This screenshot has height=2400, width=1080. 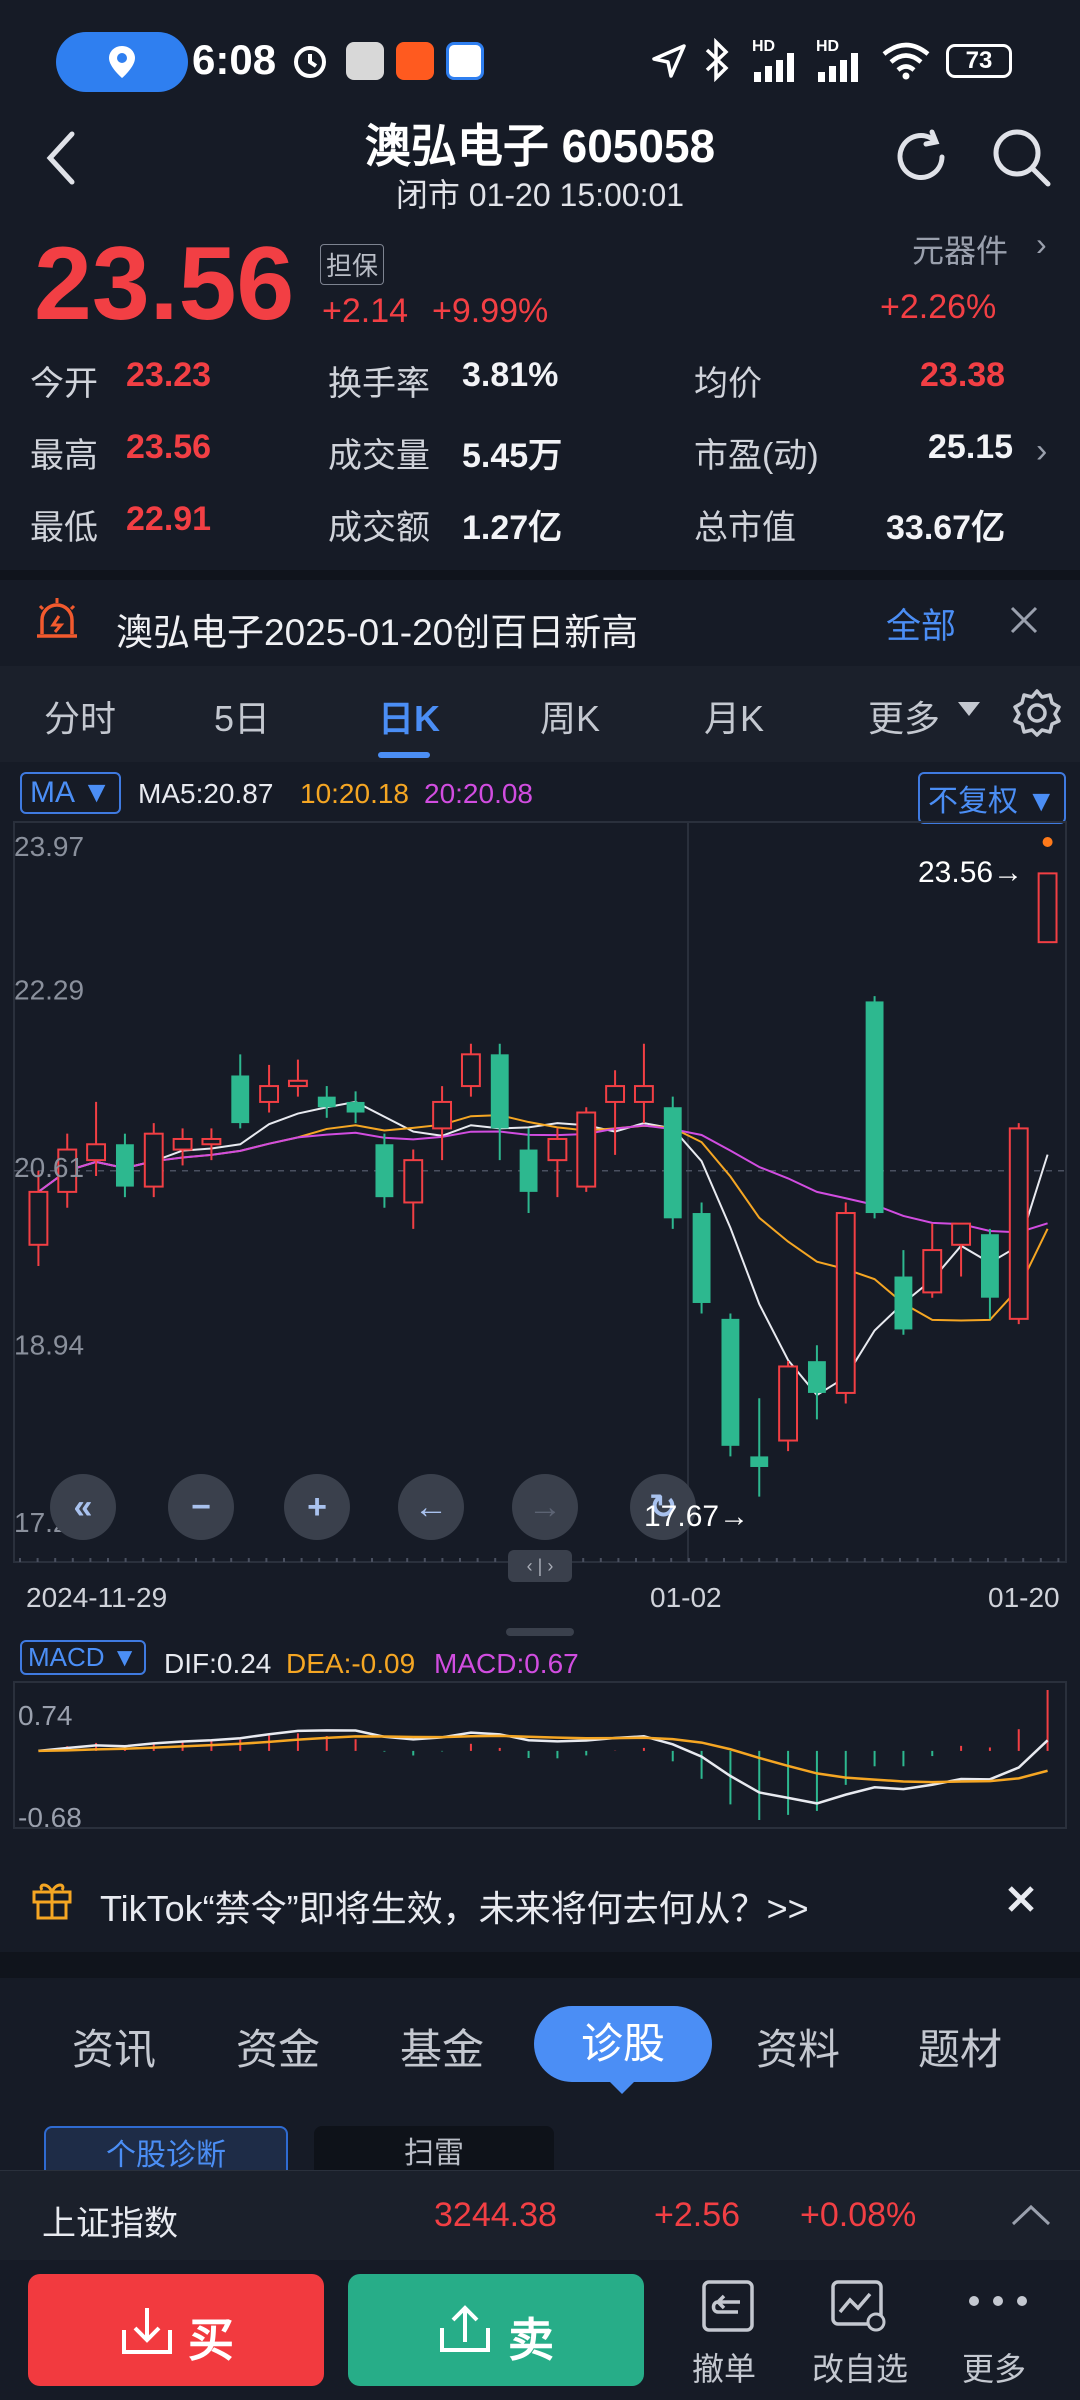 I want to click on active-tab-pointer, so click(x=622, y=2087).